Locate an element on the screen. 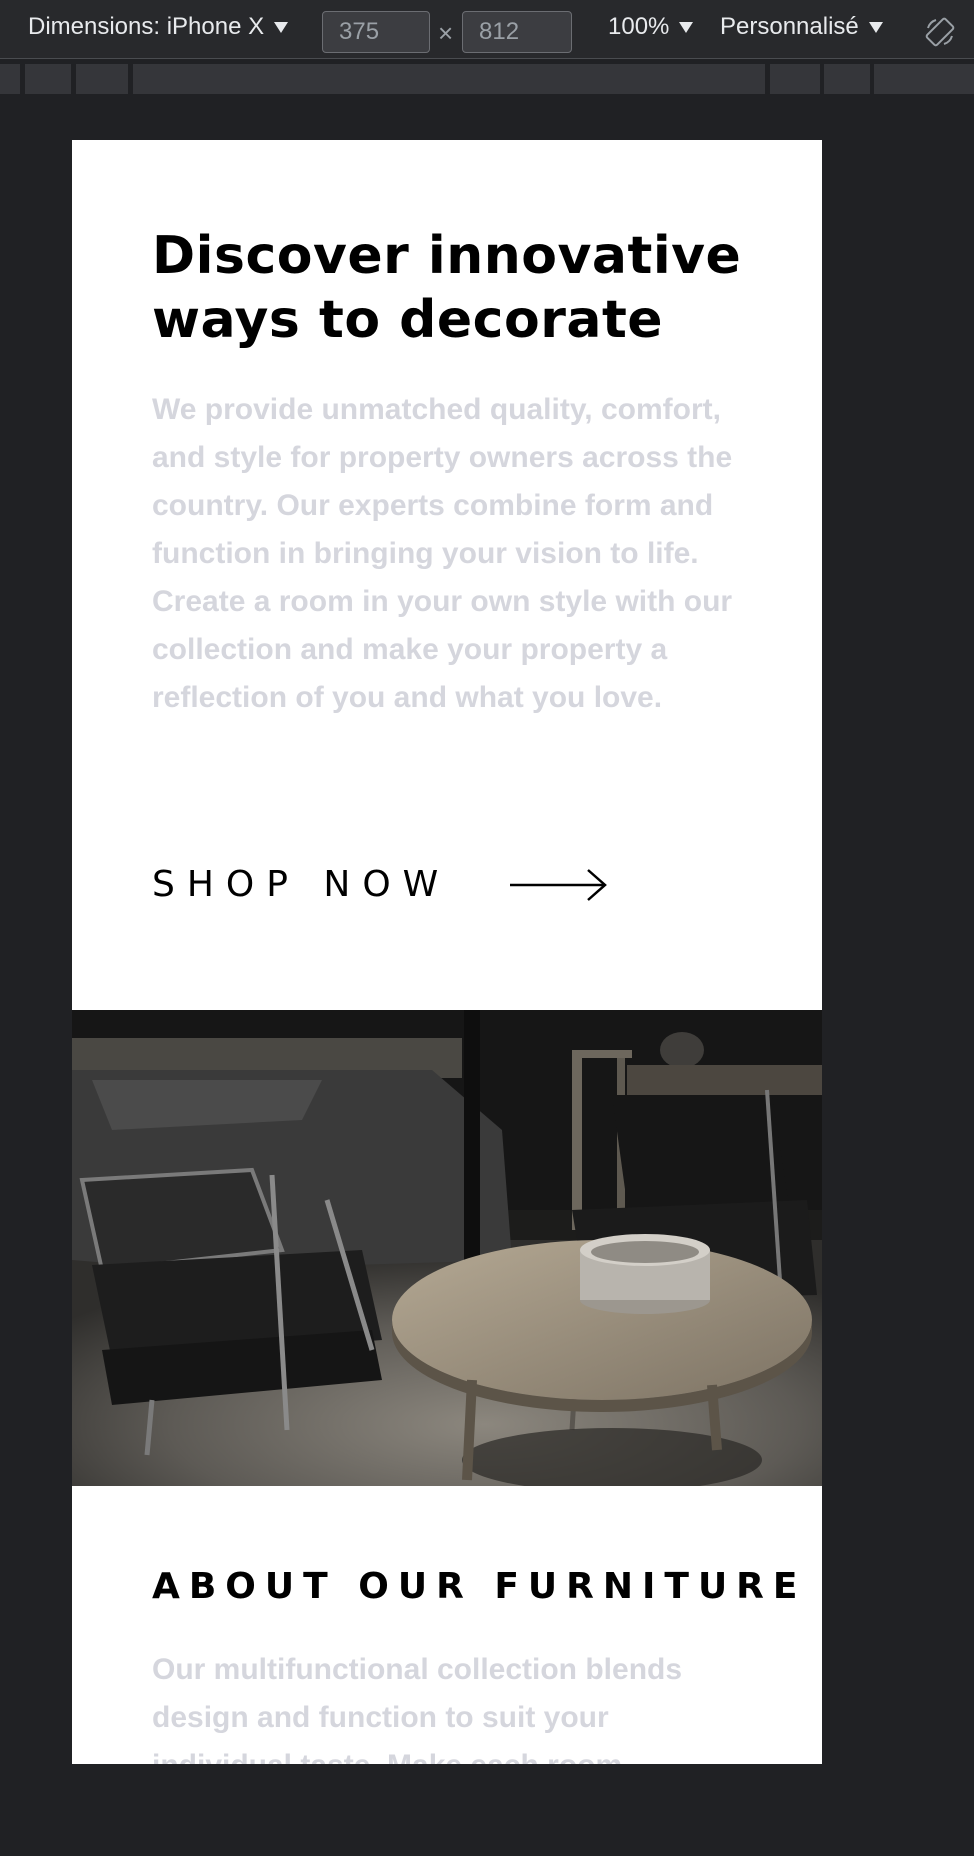 Image resolution: width=974 pixels, height=1856 pixels. devtools-toolbar: Dimensions: iPhone X × 100% Personnalisé is located at coordinates (487, 29).